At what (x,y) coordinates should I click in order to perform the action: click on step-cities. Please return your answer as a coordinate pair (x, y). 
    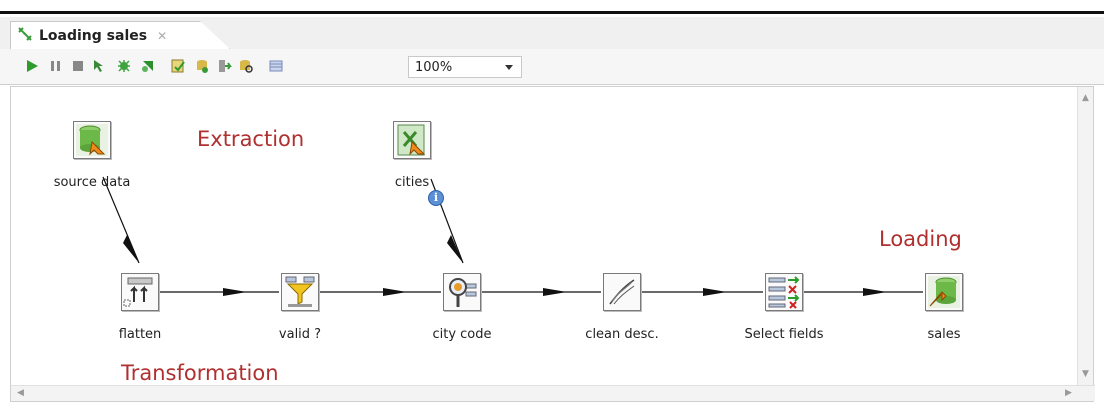
    Looking at the image, I should click on (412, 140).